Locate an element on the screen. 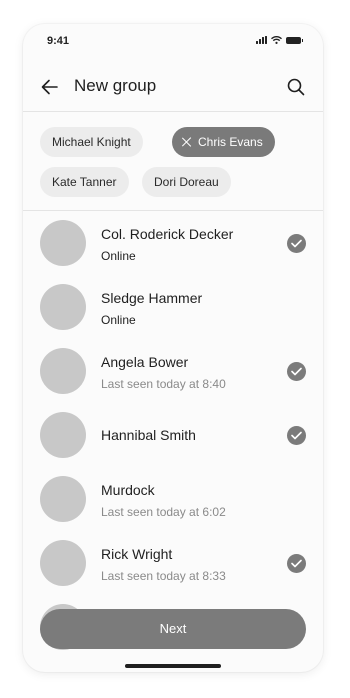 The height and width of the screenshot is (698, 350). wifi-icon is located at coordinates (276, 40).